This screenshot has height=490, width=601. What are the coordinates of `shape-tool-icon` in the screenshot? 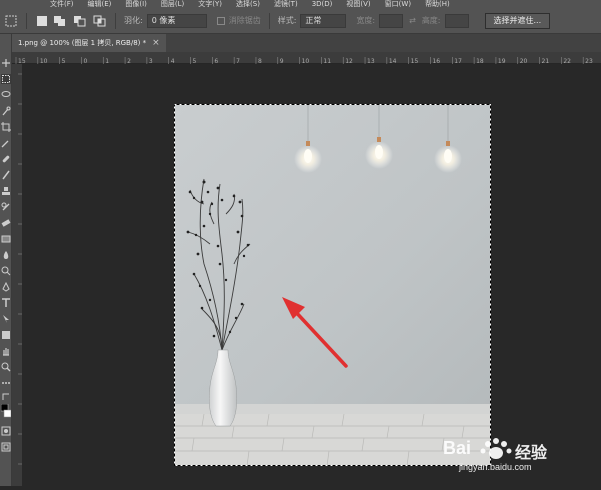 It's located at (6, 335).